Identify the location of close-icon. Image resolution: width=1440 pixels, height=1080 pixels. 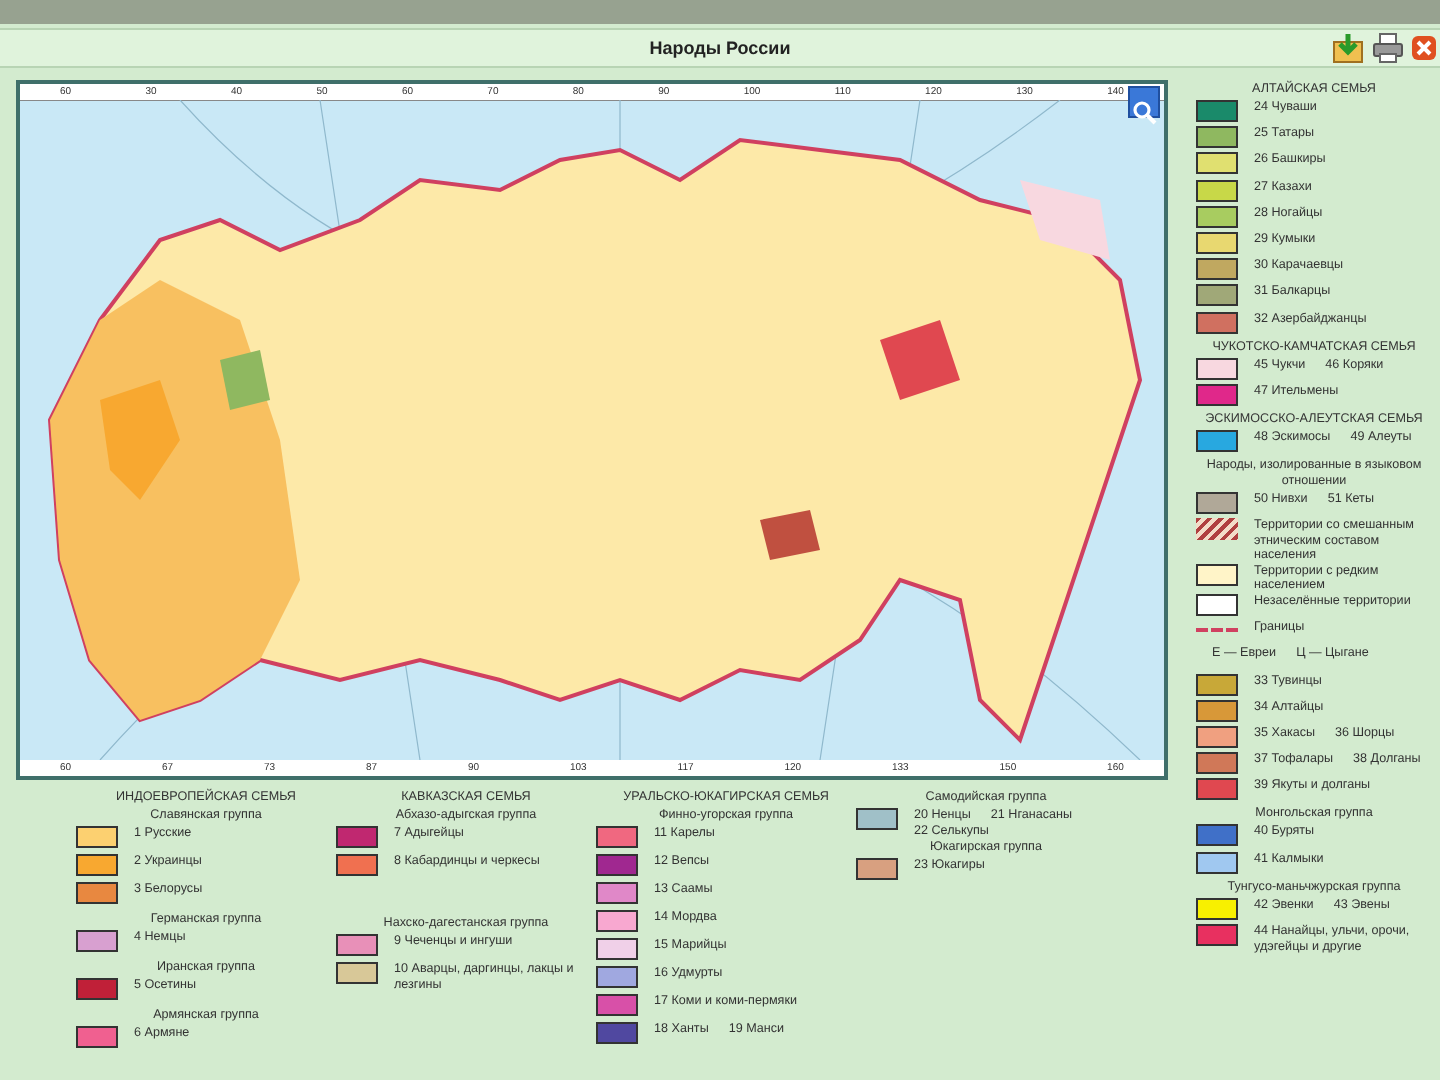
(1424, 48).